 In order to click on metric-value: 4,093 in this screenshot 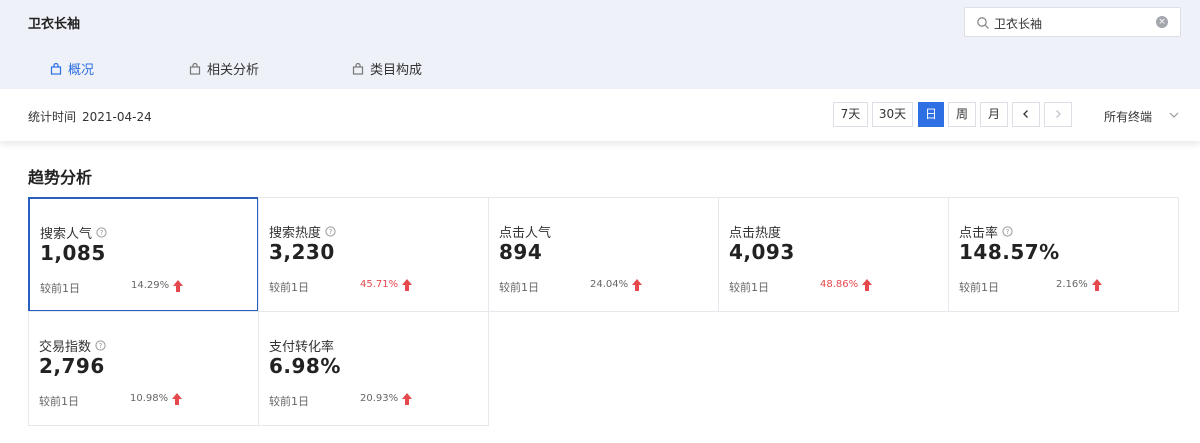, I will do `click(762, 252)`.